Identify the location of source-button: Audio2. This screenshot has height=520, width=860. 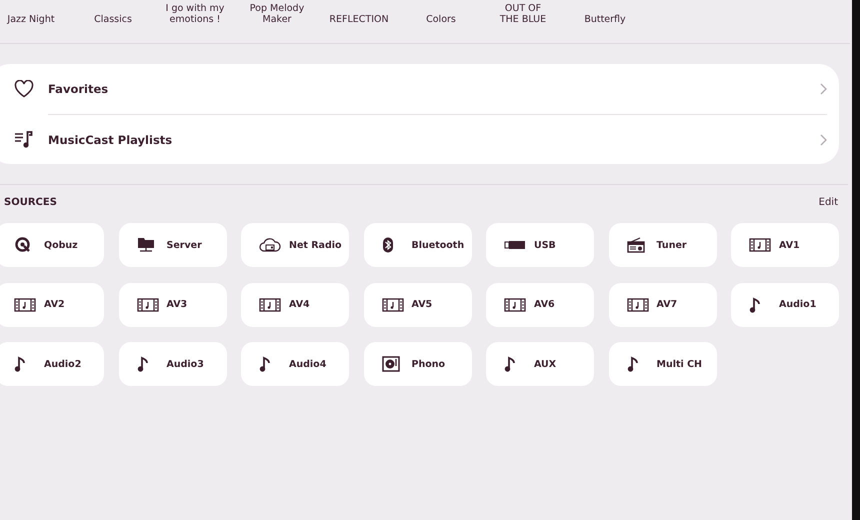
(52, 364).